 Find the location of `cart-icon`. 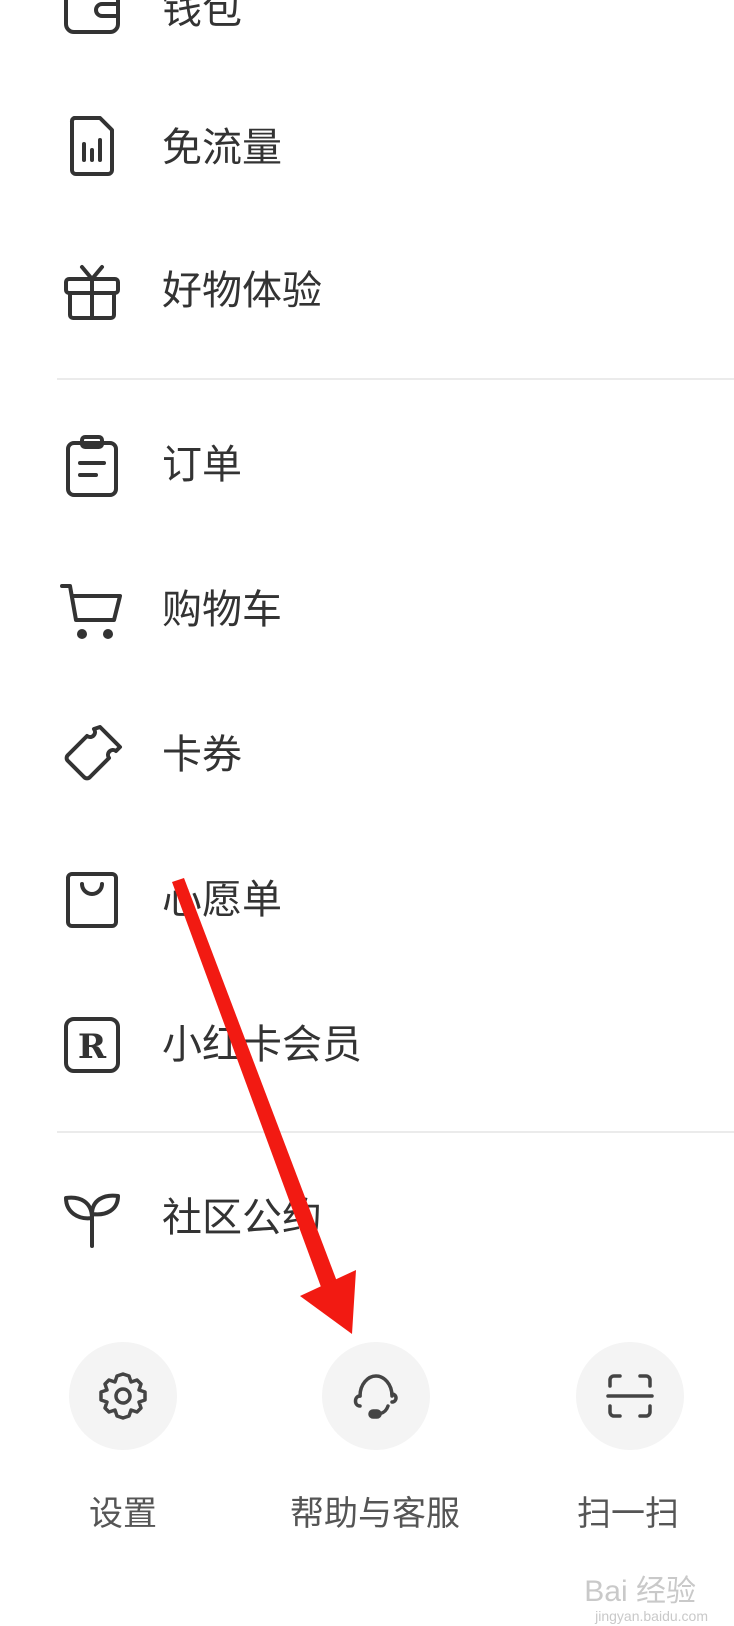

cart-icon is located at coordinates (92, 612).